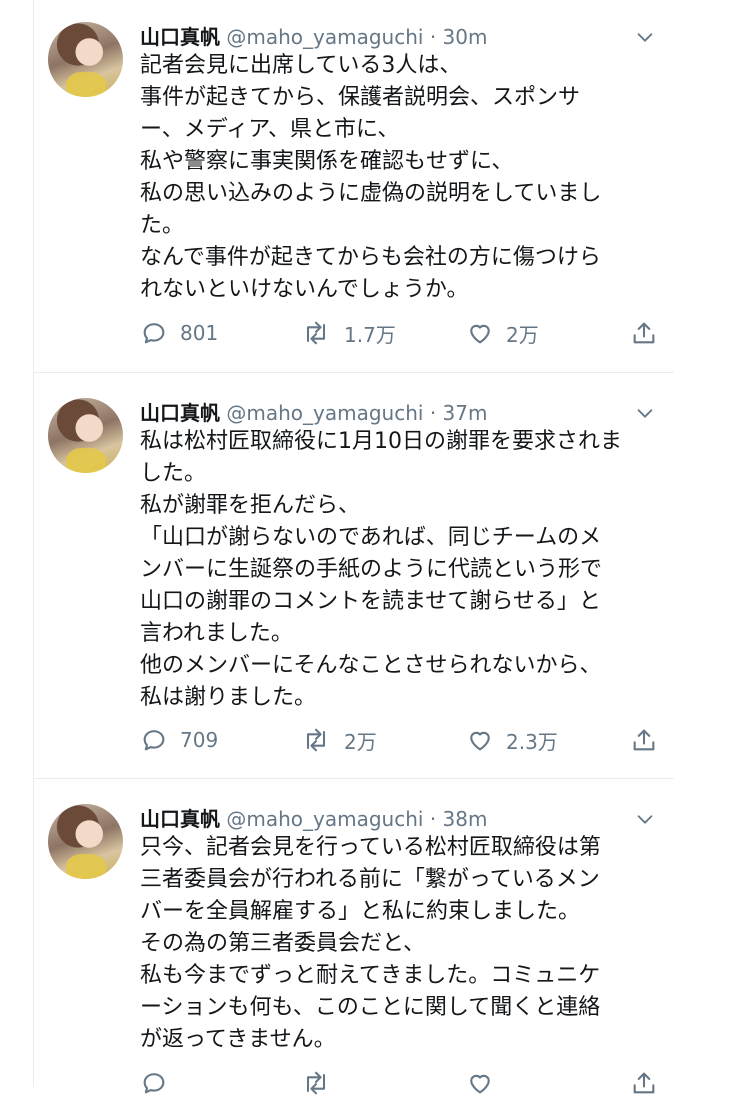  What do you see at coordinates (532, 741) in the screenshot?
I see `like-count: 2.3万` at bounding box center [532, 741].